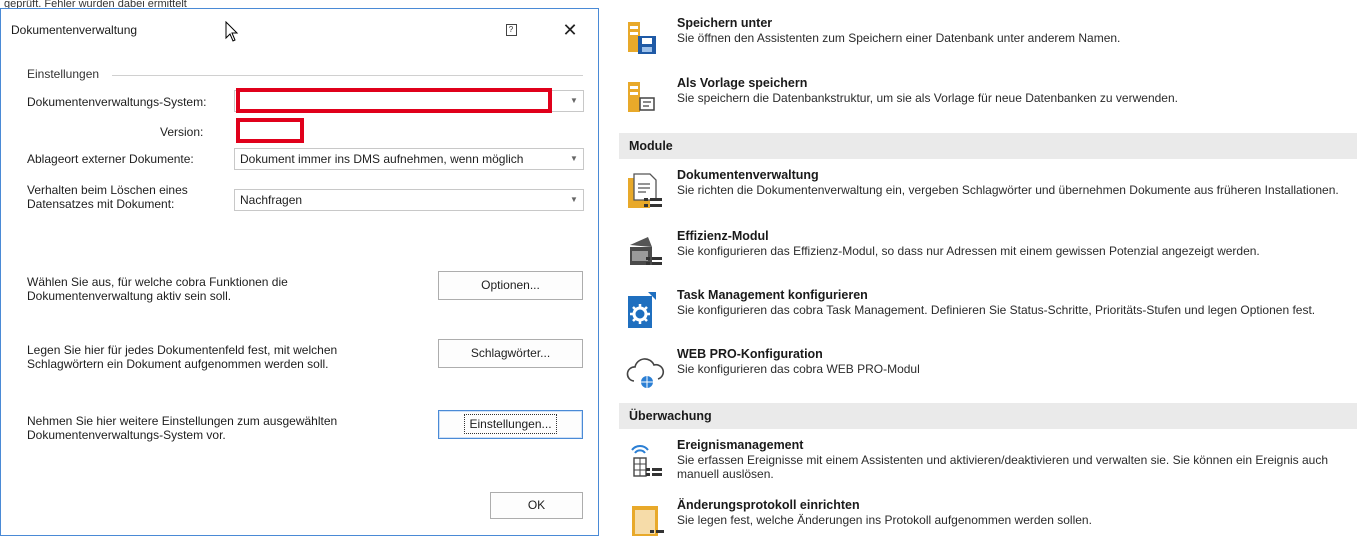 The height and width of the screenshot is (536, 1357). I want to click on help-button: ?, so click(511, 30).